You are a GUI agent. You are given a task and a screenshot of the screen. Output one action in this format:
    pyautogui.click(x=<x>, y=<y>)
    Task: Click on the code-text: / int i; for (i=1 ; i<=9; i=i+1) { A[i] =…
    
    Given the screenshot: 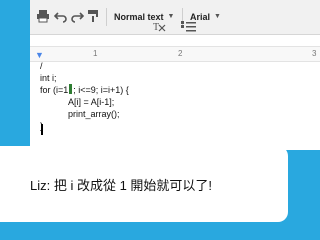 What is the action you would take?
    pyautogui.click(x=84, y=96)
    